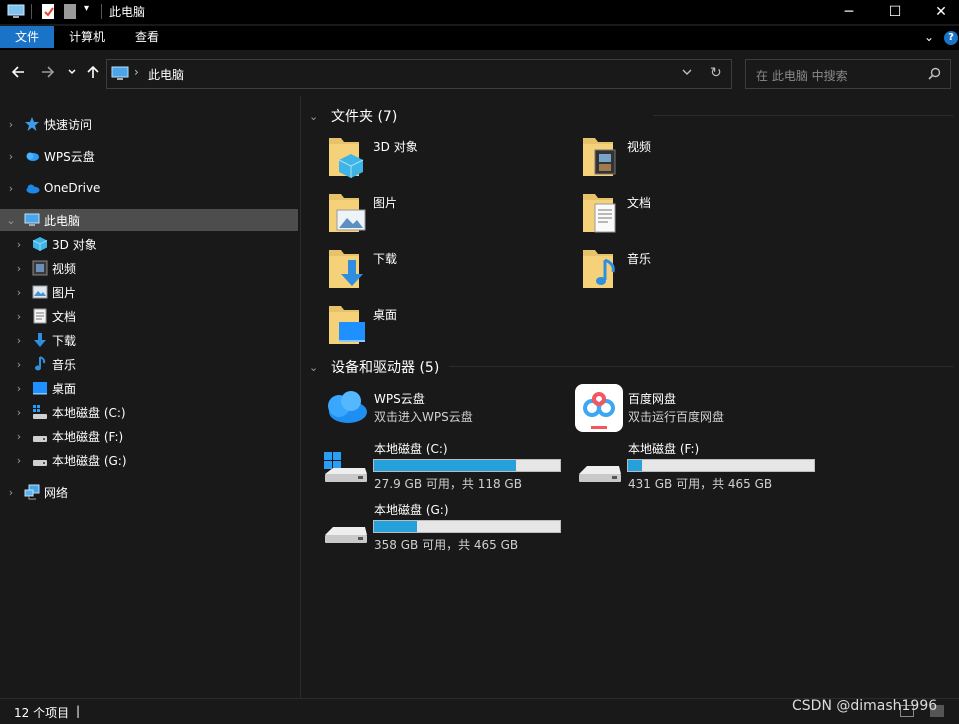 This screenshot has width=959, height=724. I want to click on music-icon, so click(40, 364).